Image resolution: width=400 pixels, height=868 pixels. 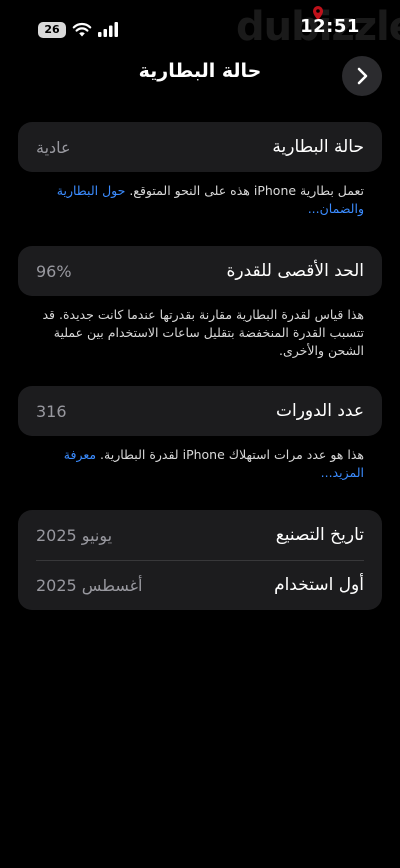 I want to click on cycle-count-card: 316 عدد الدورات, so click(x=200, y=411).